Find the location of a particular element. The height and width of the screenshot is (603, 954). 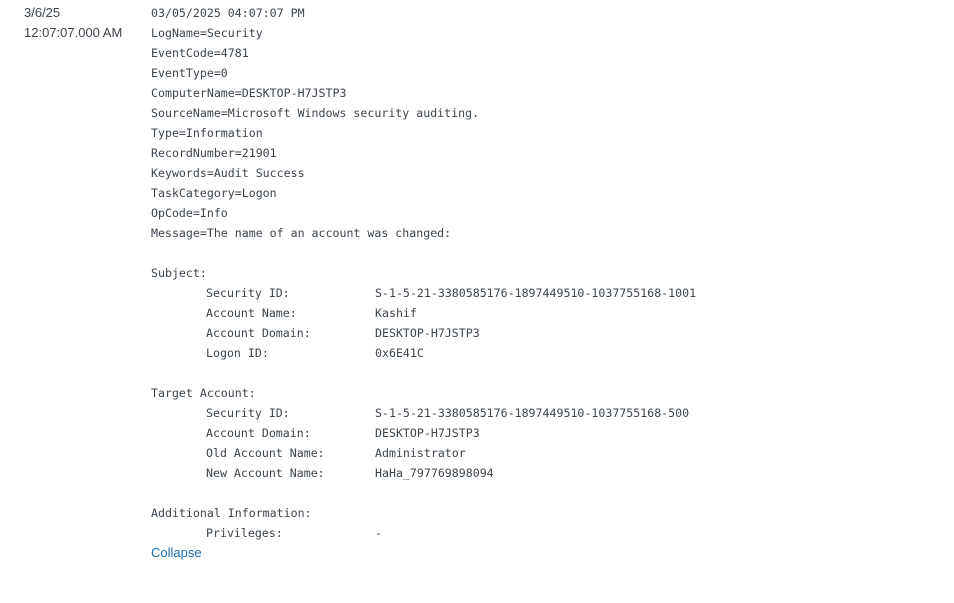

field-value: - is located at coordinates (378, 533).